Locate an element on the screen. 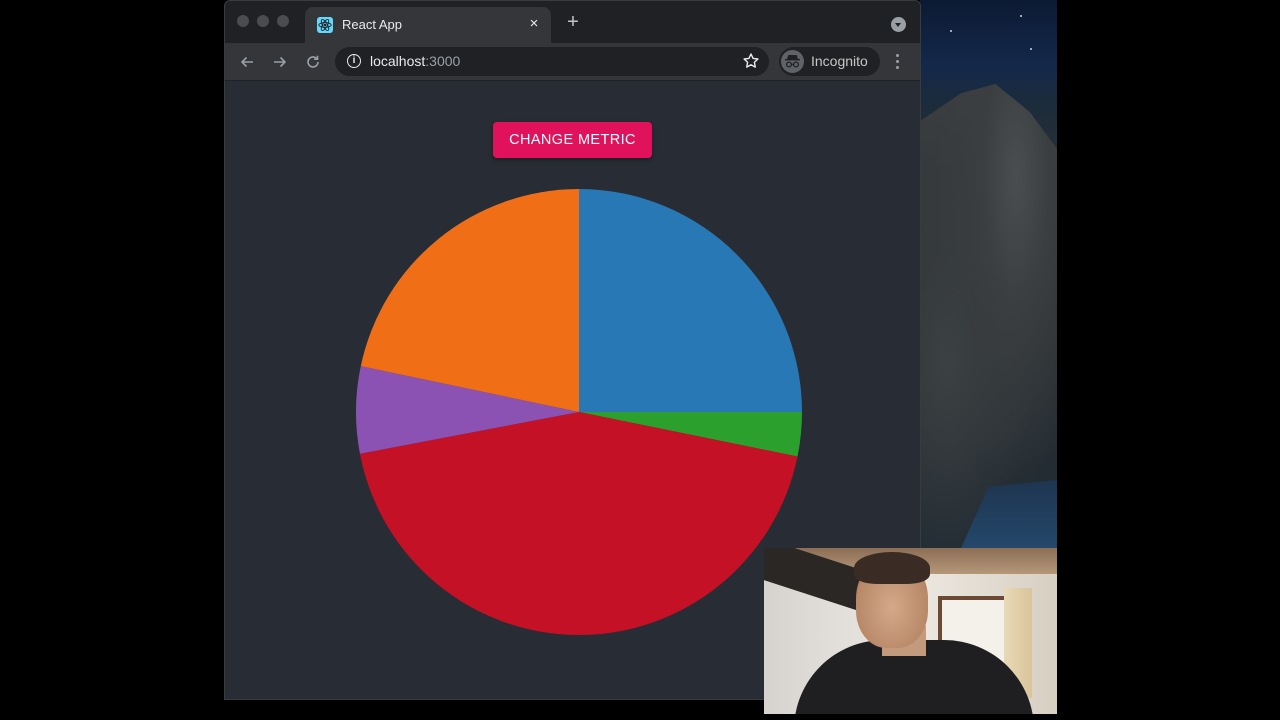 This screenshot has width=1280, height=720. window-close-dot is located at coordinates (243, 21).